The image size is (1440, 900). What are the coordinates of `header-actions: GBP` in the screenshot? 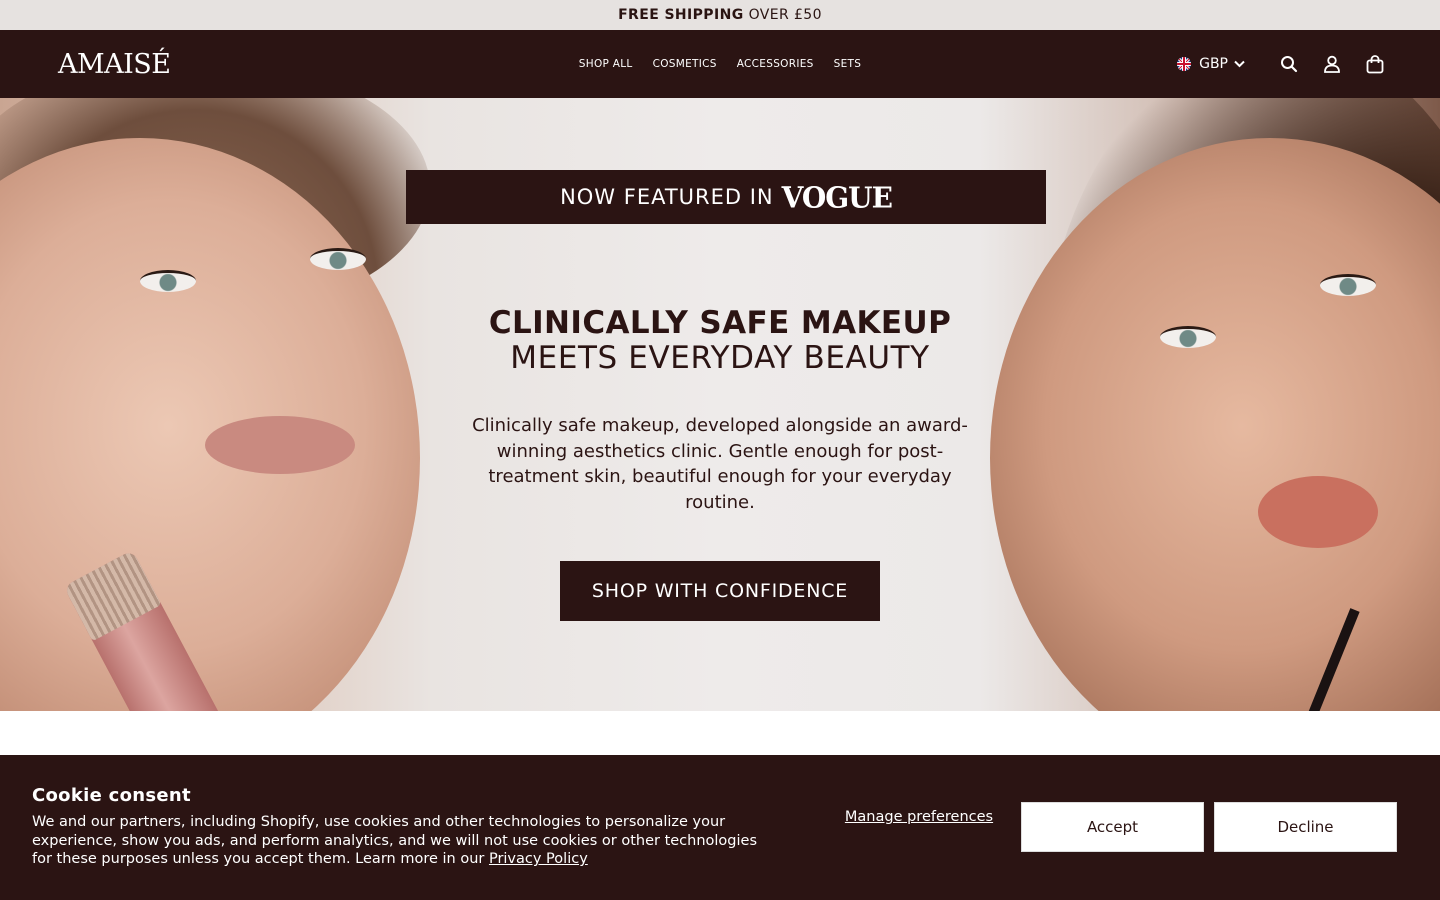 It's located at (1286, 64).